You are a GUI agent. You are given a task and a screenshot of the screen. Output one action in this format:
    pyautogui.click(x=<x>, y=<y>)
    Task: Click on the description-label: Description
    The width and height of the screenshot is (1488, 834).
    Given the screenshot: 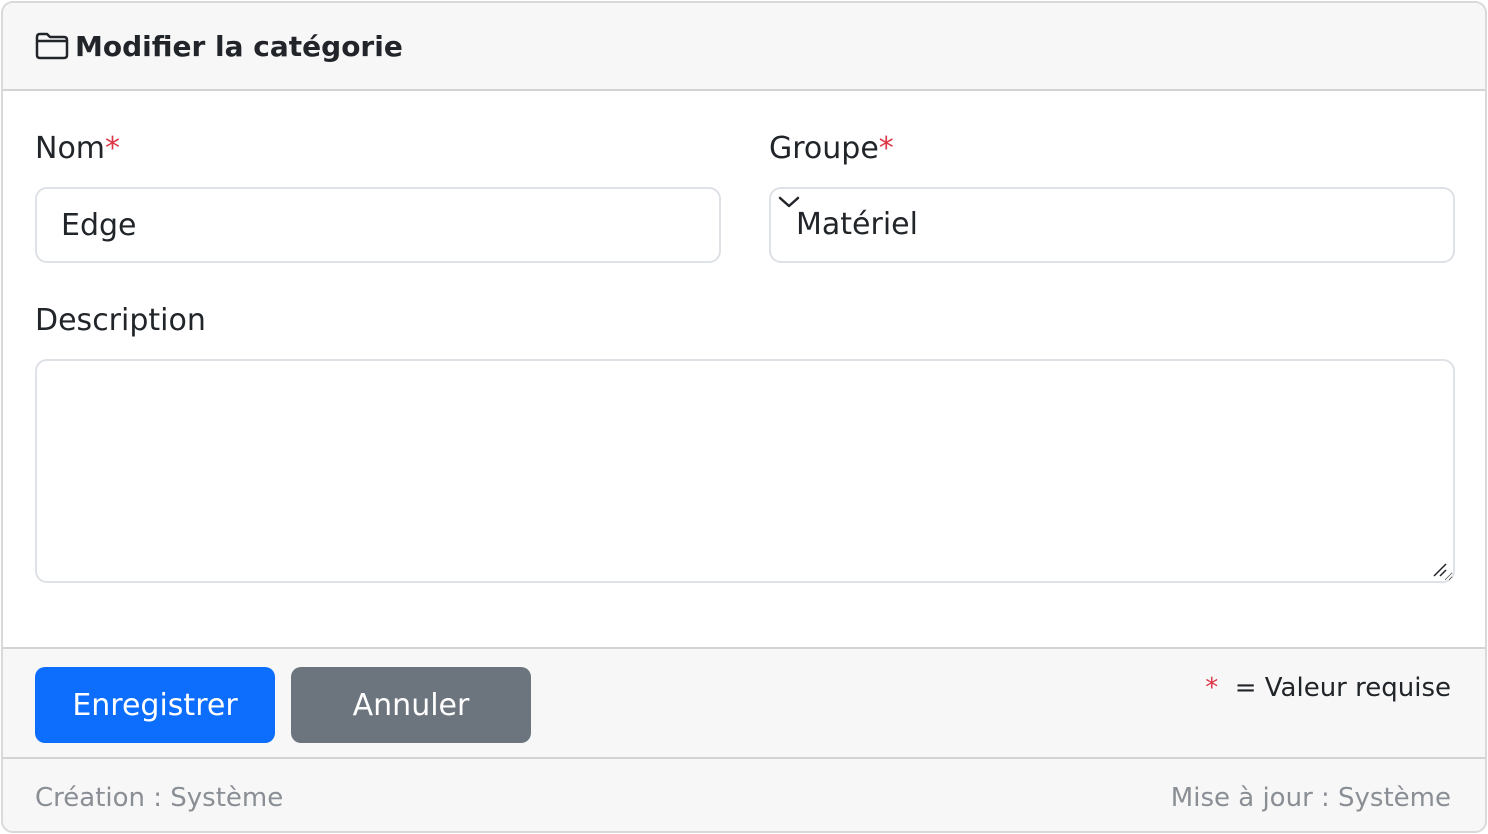 What is the action you would take?
    pyautogui.click(x=120, y=320)
    